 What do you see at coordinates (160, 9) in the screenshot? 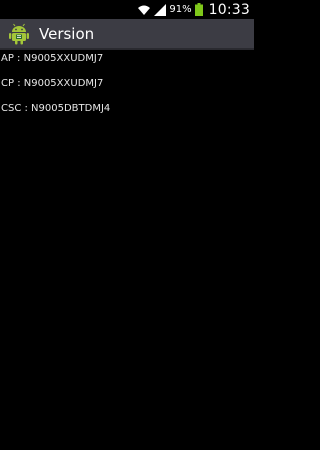
I see `signal-icon` at bounding box center [160, 9].